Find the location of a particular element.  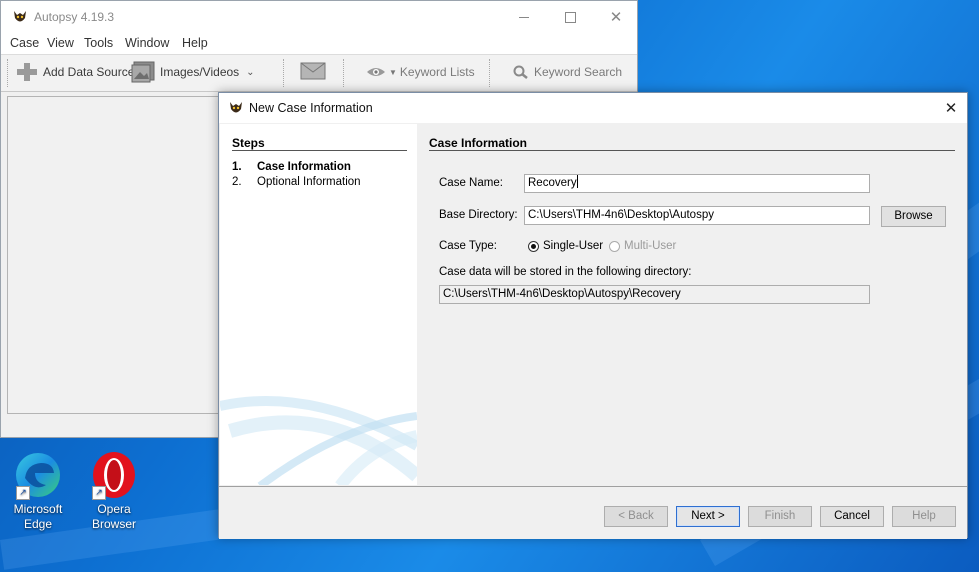

keyword-search-button: Keyword Search is located at coordinates (567, 72).